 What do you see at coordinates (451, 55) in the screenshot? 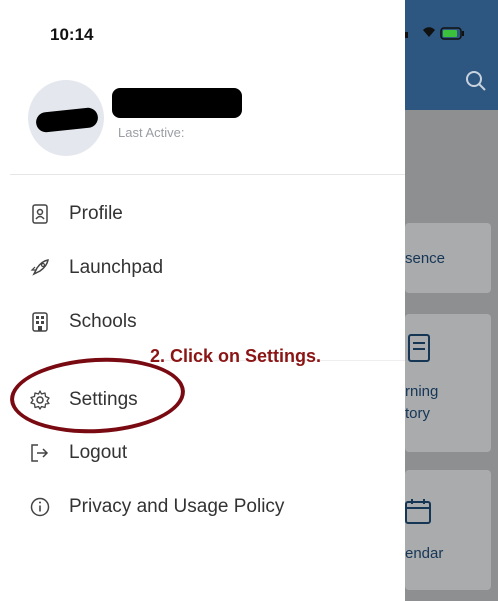
I see `background-app-header` at bounding box center [451, 55].